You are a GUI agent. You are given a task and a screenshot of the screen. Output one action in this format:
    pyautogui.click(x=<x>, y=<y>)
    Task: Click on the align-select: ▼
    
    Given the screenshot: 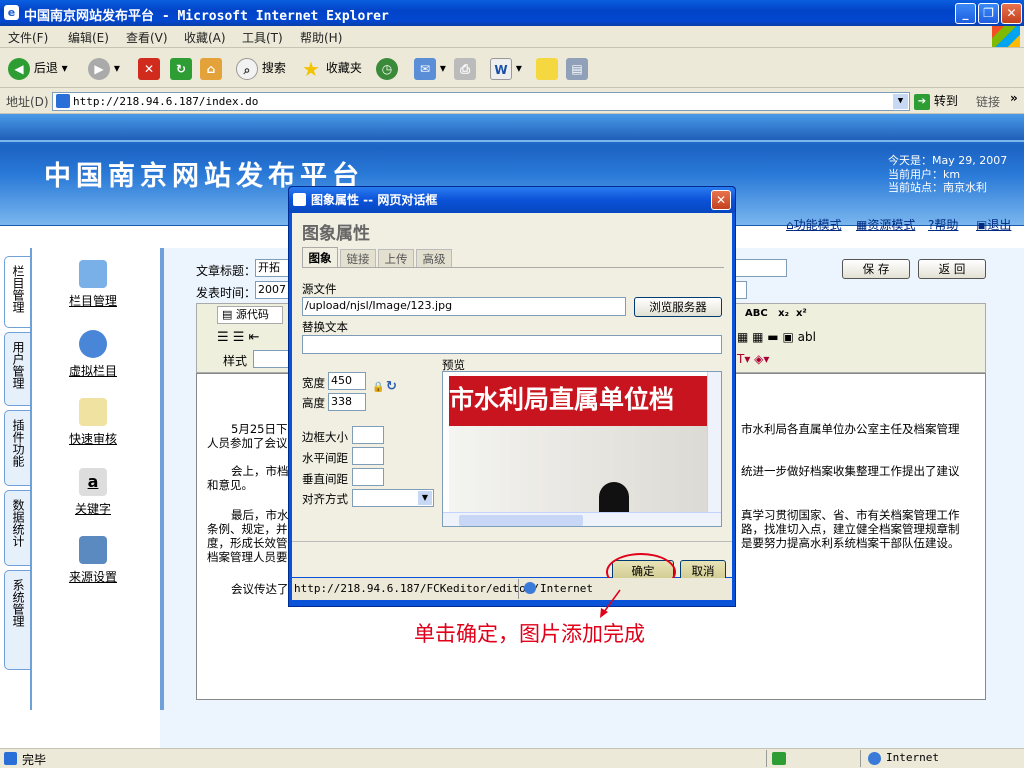 What is the action you would take?
    pyautogui.click(x=393, y=498)
    